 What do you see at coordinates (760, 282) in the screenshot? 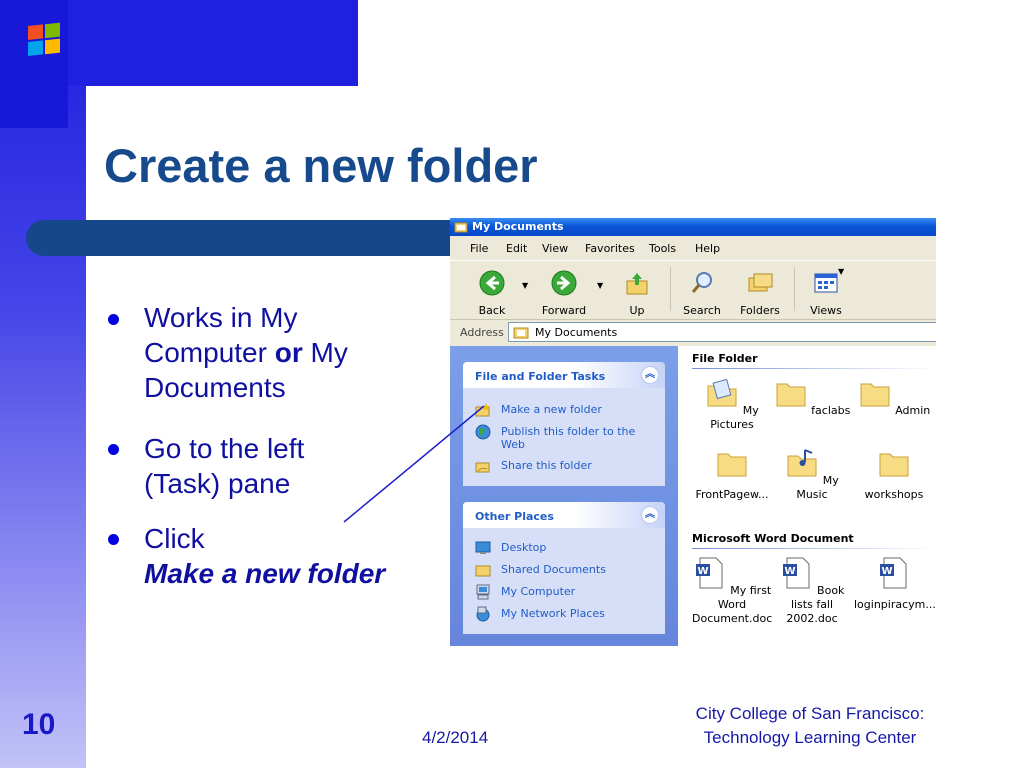
I see `folders-icon` at bounding box center [760, 282].